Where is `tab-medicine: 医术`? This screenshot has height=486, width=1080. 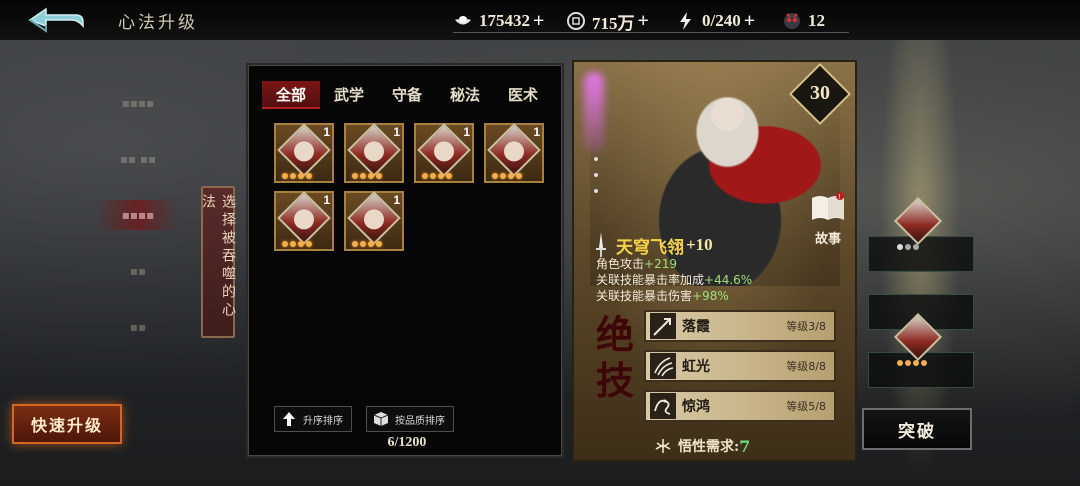 tab-medicine: 医术 is located at coordinates (523, 95).